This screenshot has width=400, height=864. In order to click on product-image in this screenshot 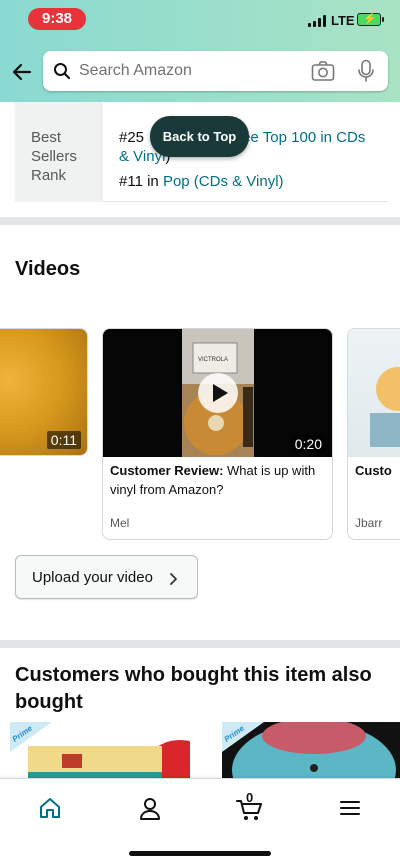, I will do `click(385, 407)`.